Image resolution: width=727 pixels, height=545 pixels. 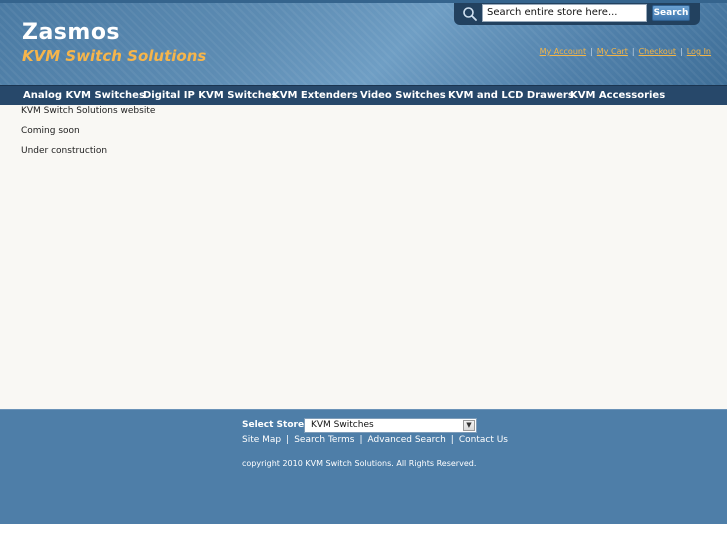 What do you see at coordinates (50, 131) in the screenshot?
I see `content-line: Coming soon` at bounding box center [50, 131].